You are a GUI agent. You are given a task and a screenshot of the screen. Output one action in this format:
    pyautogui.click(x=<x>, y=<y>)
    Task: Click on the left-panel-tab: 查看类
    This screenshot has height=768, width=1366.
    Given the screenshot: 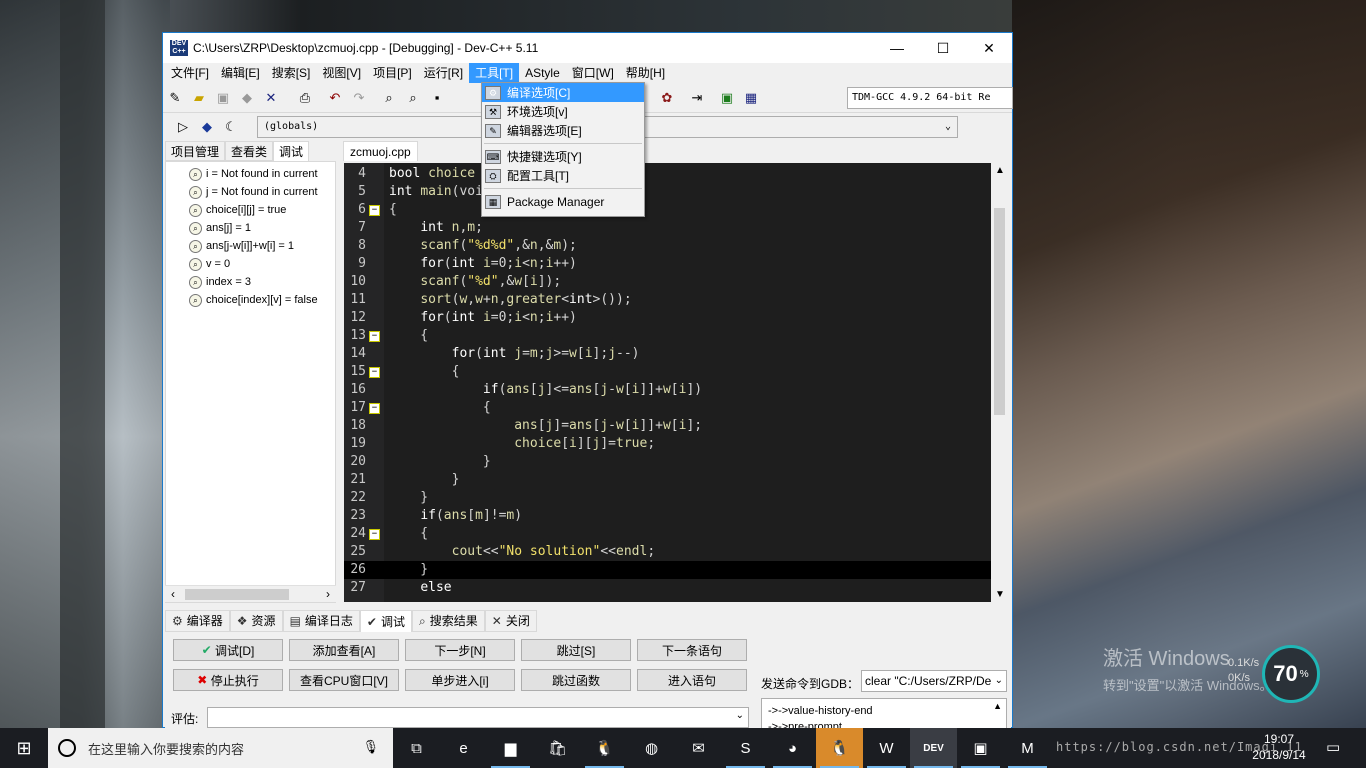 What is the action you would take?
    pyautogui.click(x=249, y=151)
    